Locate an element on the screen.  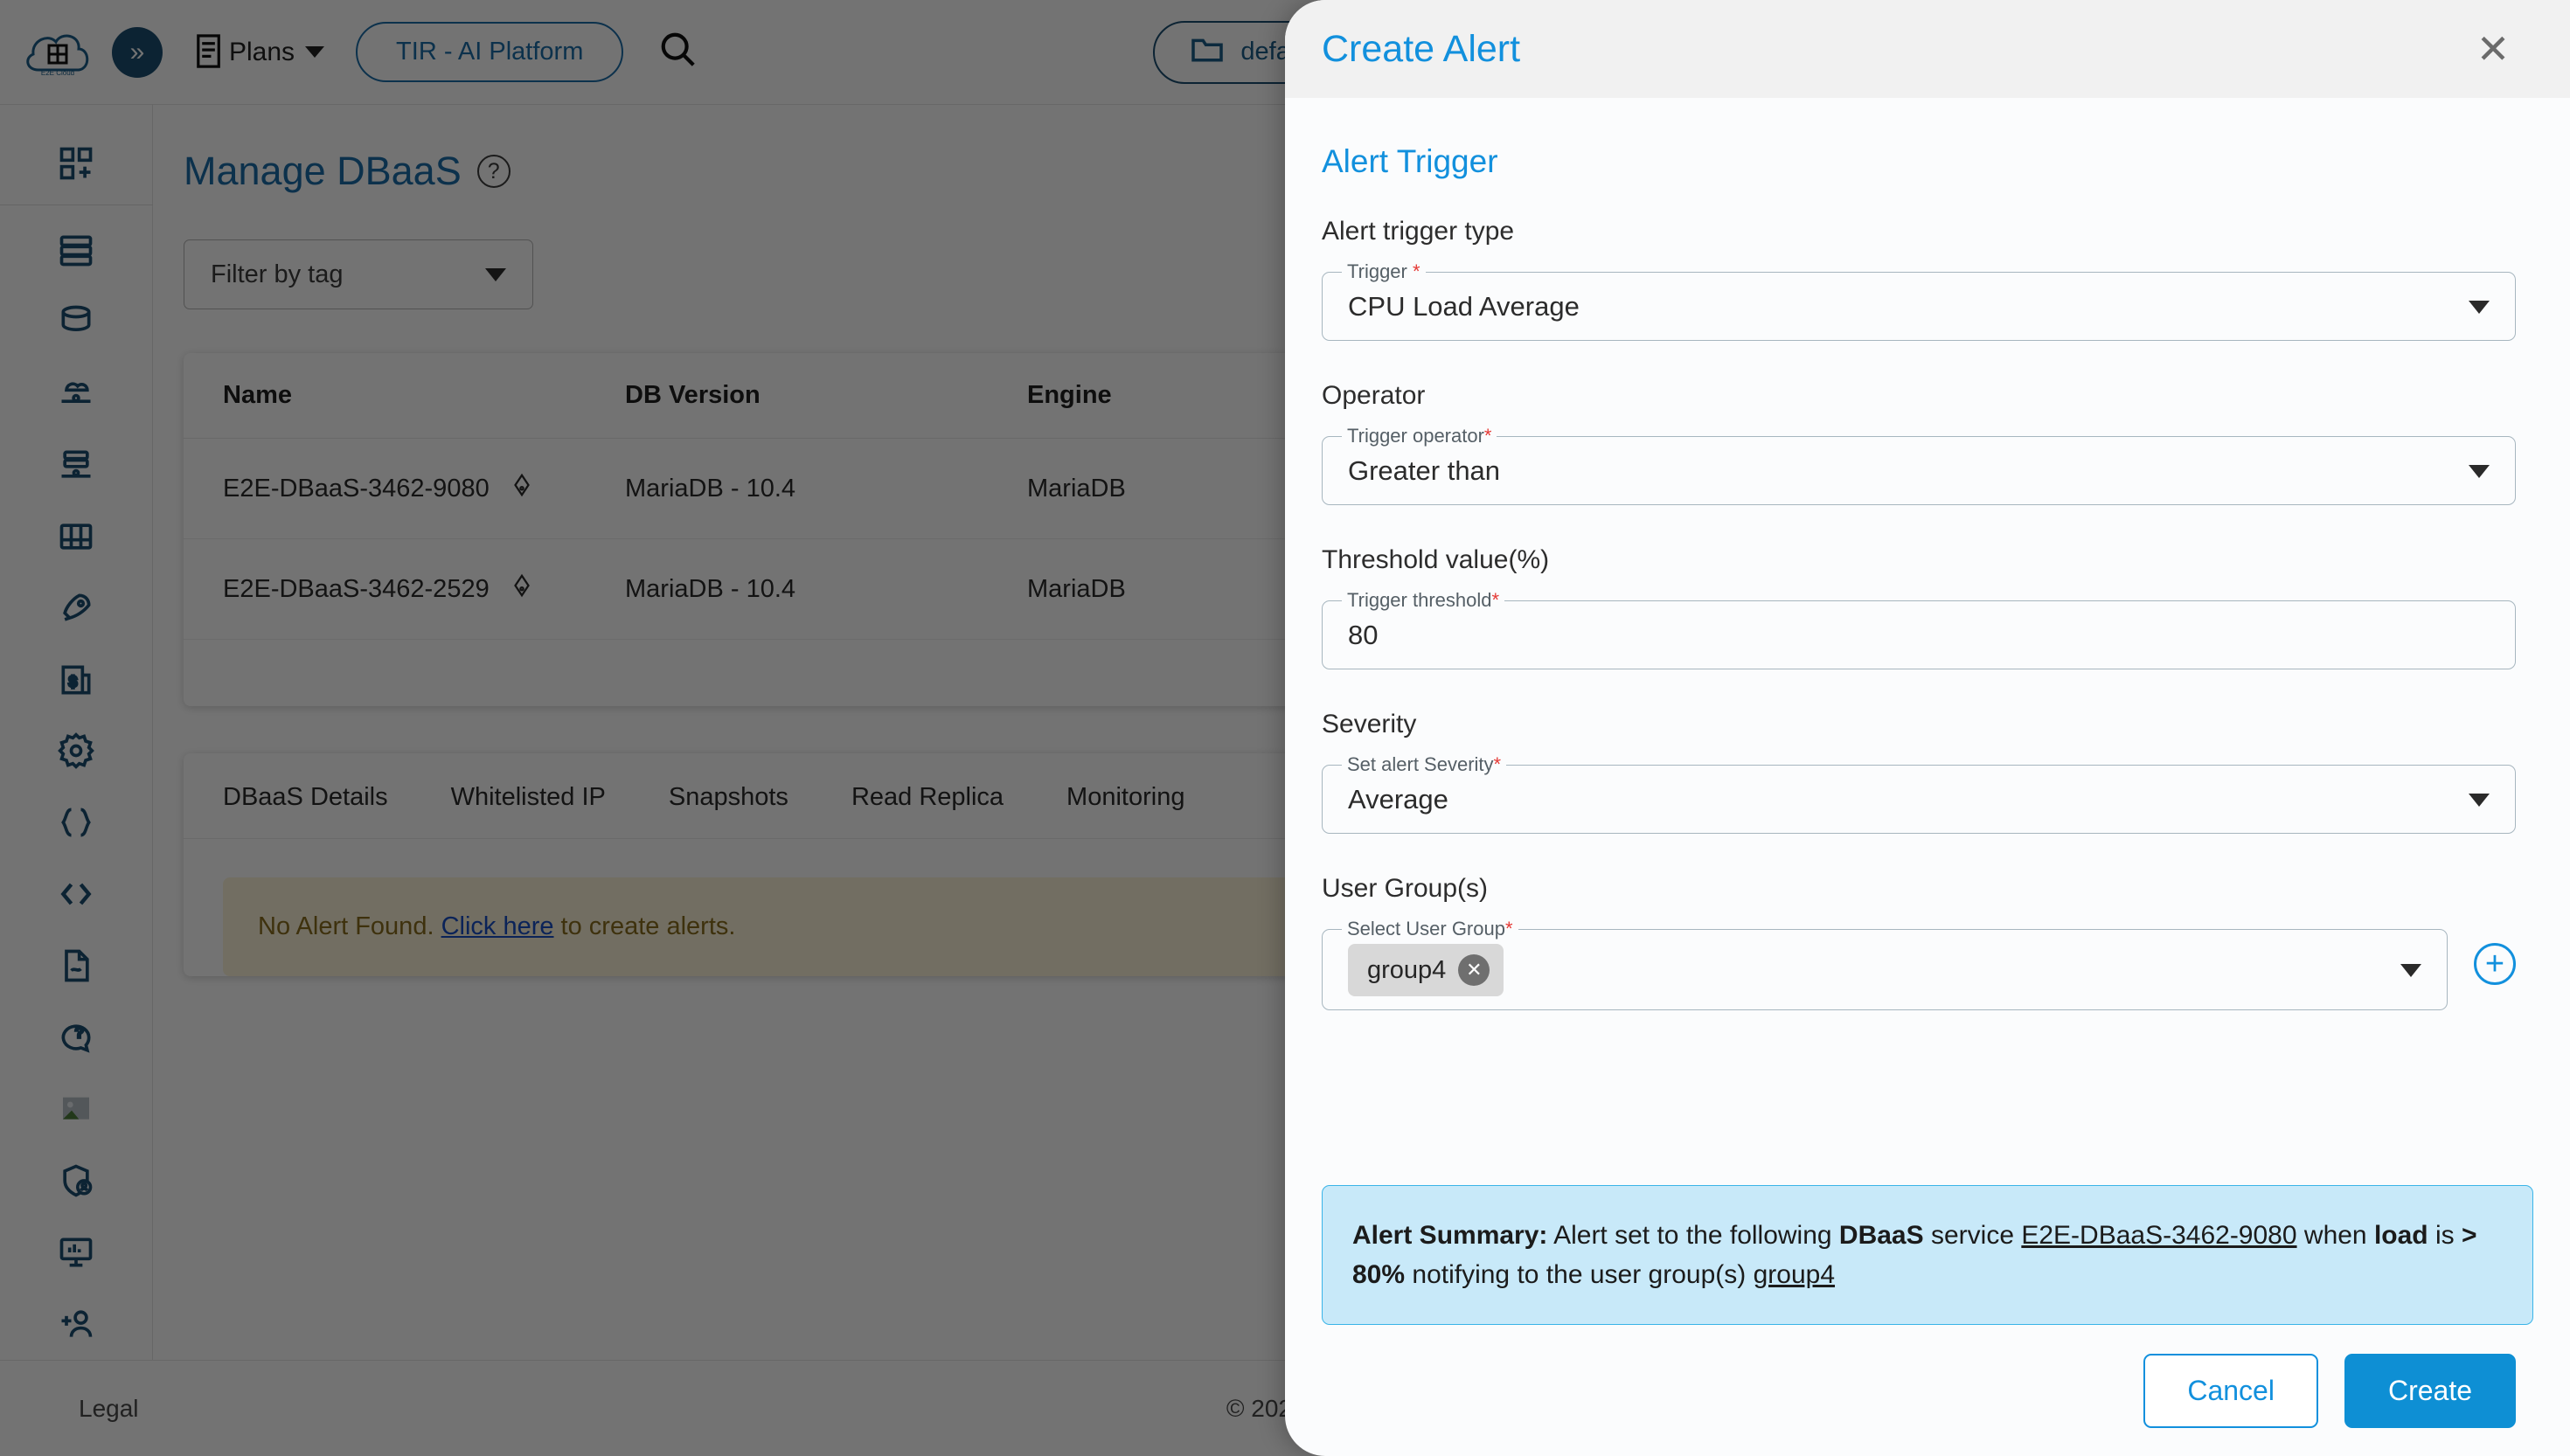
select-user-group: Select User Group* group4 ✕ is located at coordinates (1885, 964).